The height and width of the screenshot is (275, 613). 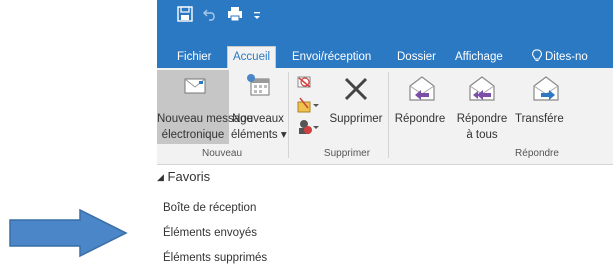 What do you see at coordinates (195, 88) in the screenshot?
I see `envelope-icon` at bounding box center [195, 88].